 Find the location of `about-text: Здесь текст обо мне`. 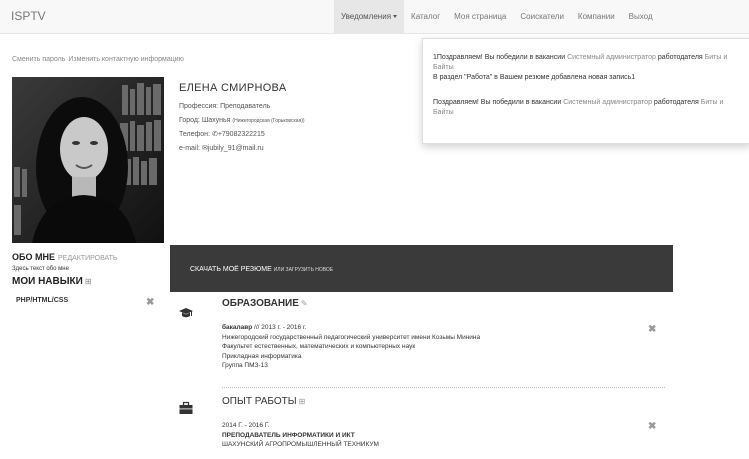

about-text: Здесь текст обо мне is located at coordinates (40, 269).